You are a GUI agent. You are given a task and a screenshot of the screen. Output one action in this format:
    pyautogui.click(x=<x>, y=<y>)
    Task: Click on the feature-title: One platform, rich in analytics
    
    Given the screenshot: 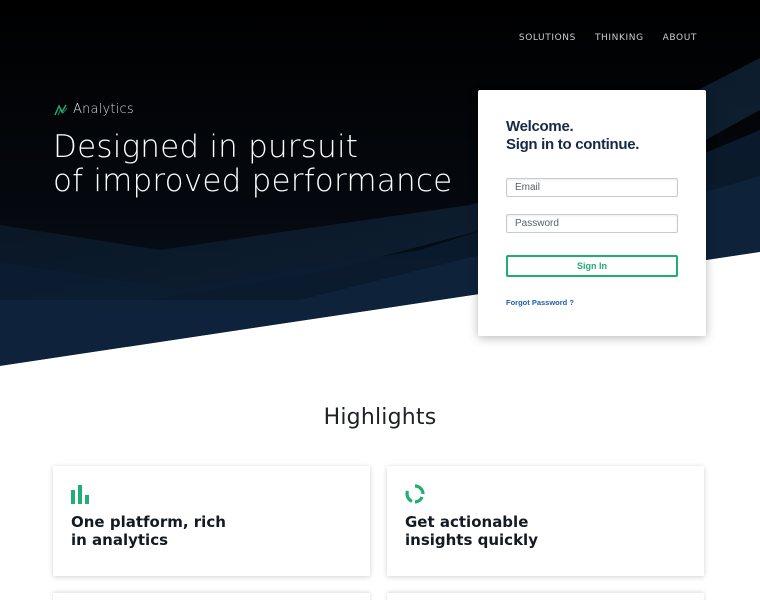 What is the action you would take?
    pyautogui.click(x=211, y=531)
    